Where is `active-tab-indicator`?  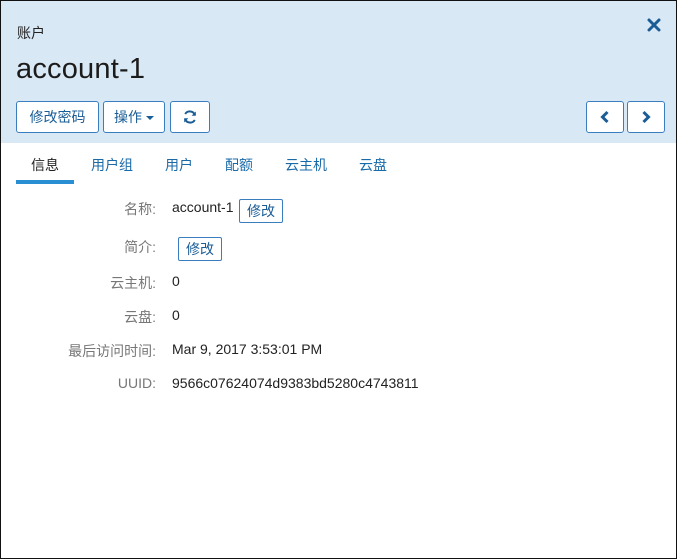 active-tab-indicator is located at coordinates (45, 182).